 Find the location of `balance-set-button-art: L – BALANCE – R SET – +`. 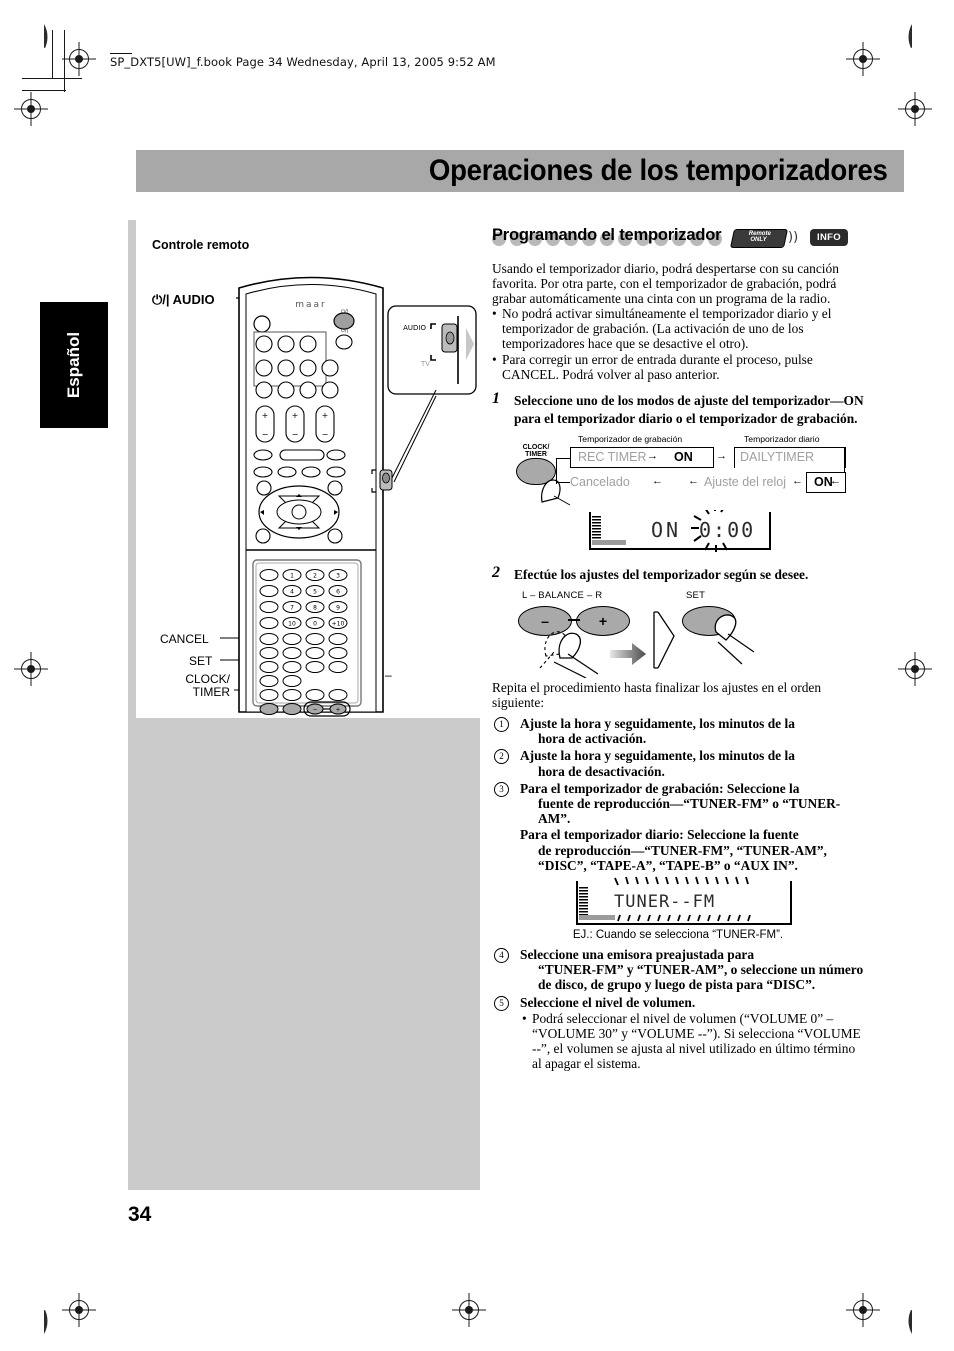

balance-set-button-art: L – BALANCE – R SET – + is located at coordinates (687, 634).